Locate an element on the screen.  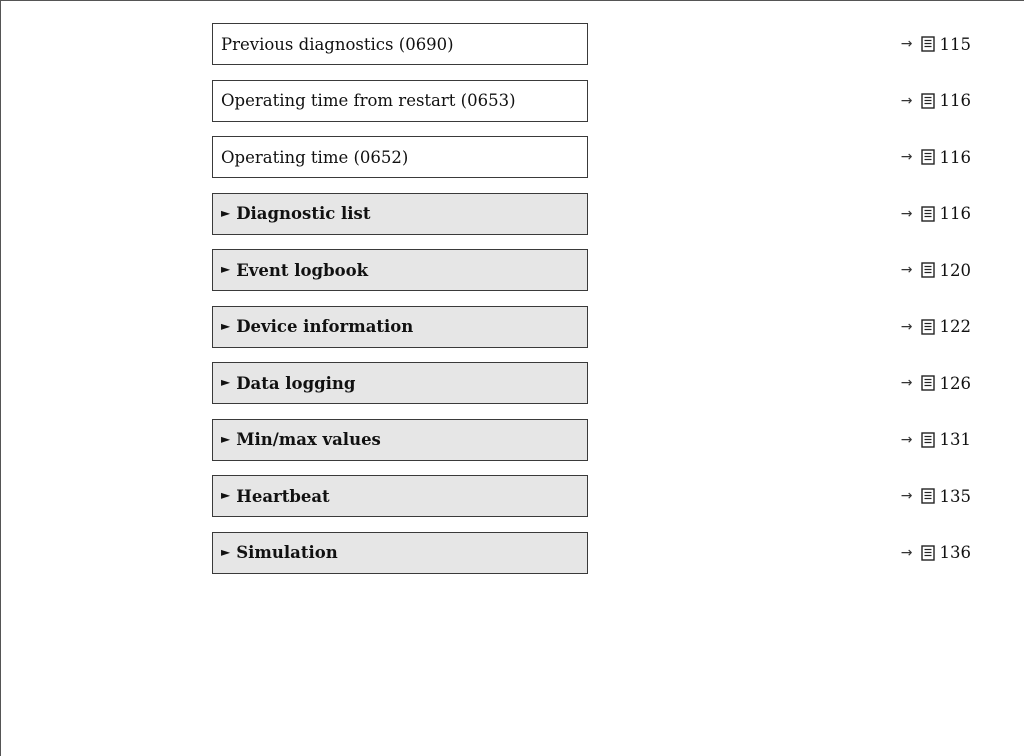
page-number: 120 is located at coordinates (955, 270).